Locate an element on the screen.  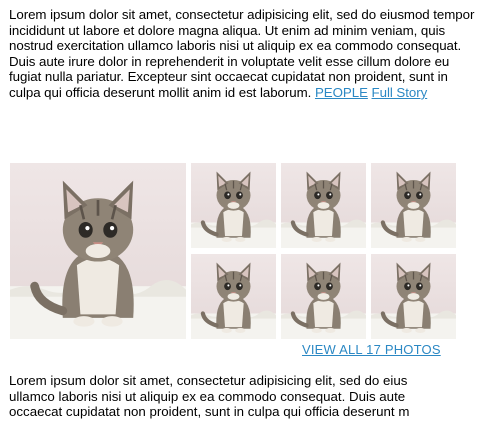
main-photo is located at coordinates (98, 251).